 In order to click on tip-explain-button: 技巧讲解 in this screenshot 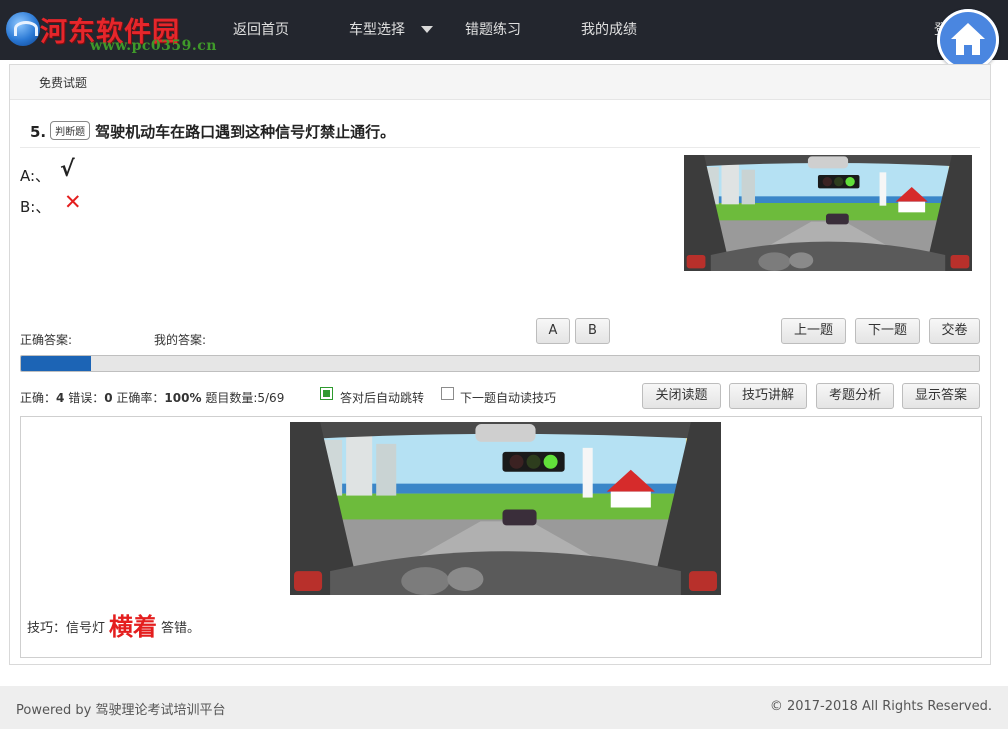, I will do `click(768, 396)`.